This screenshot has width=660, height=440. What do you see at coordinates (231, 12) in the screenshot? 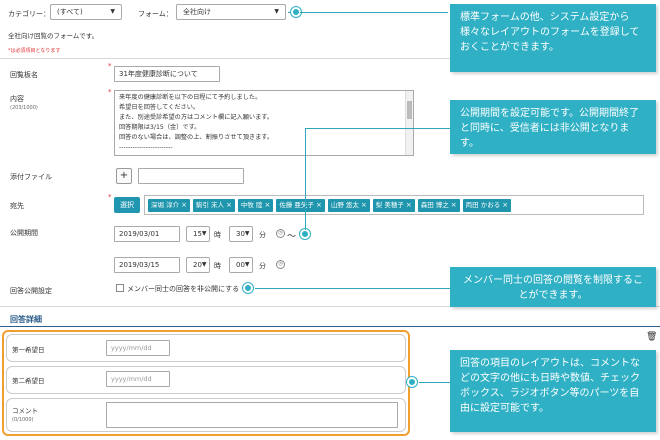
I see `form-select: 全社向け ▼` at bounding box center [231, 12].